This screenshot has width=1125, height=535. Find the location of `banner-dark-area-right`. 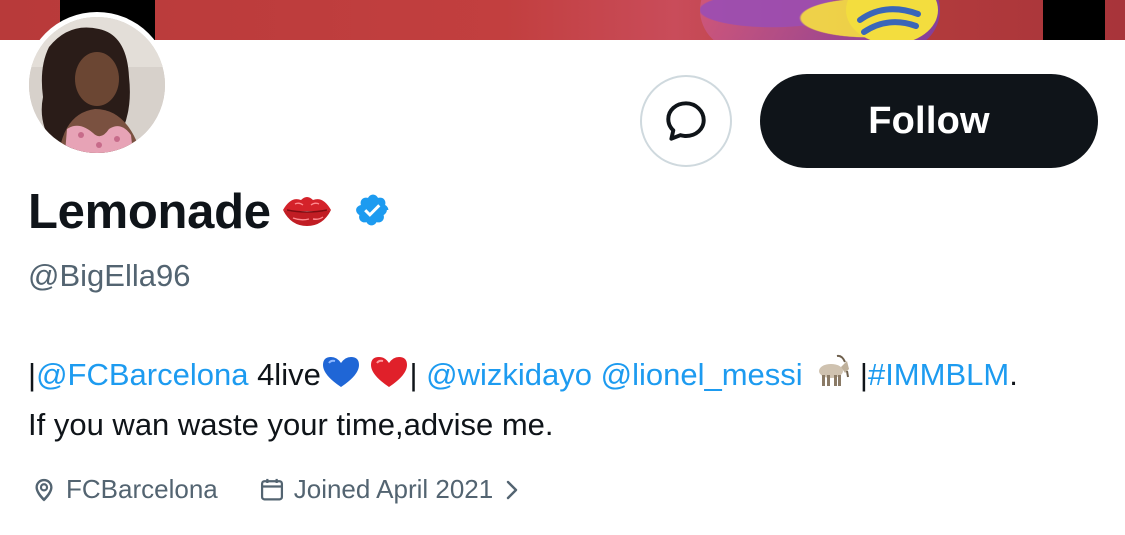

banner-dark-area-right is located at coordinates (1074, 20).